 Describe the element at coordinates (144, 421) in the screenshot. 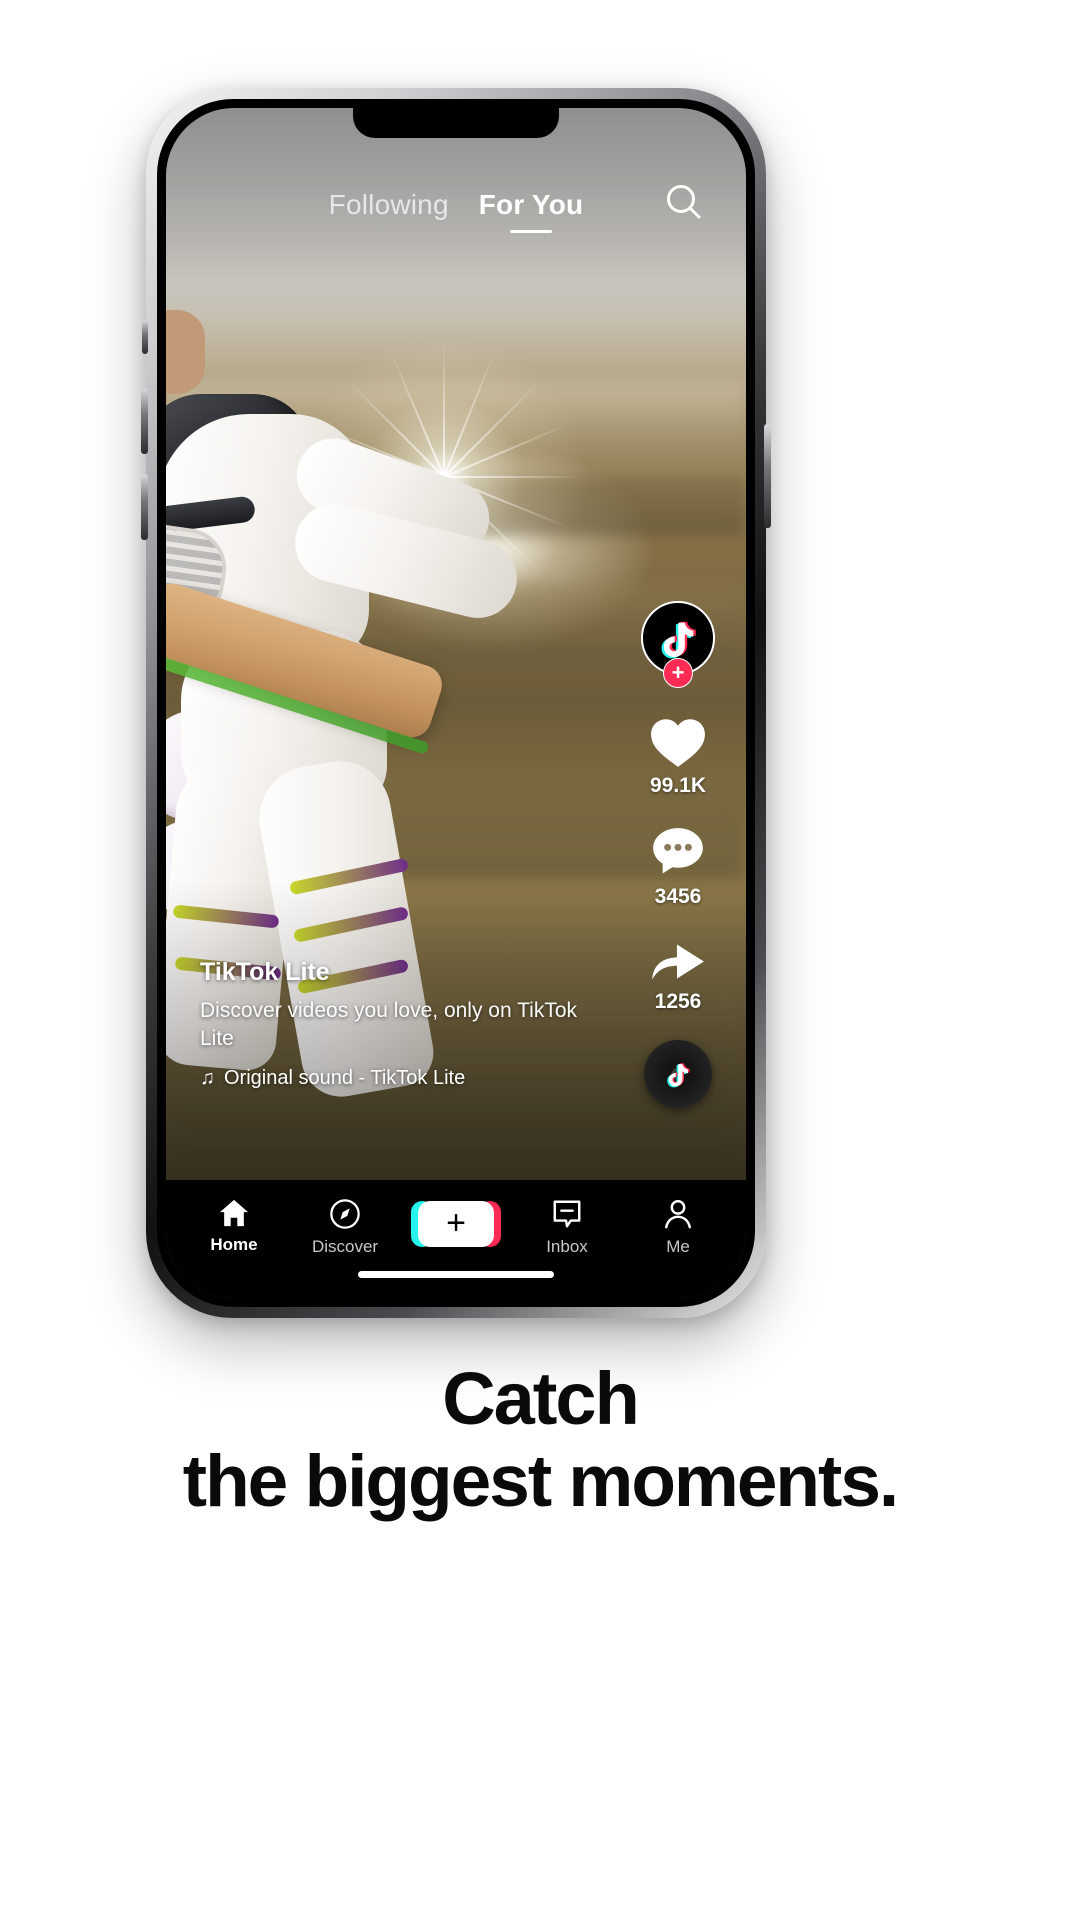

I see `volume-up-button` at that location.